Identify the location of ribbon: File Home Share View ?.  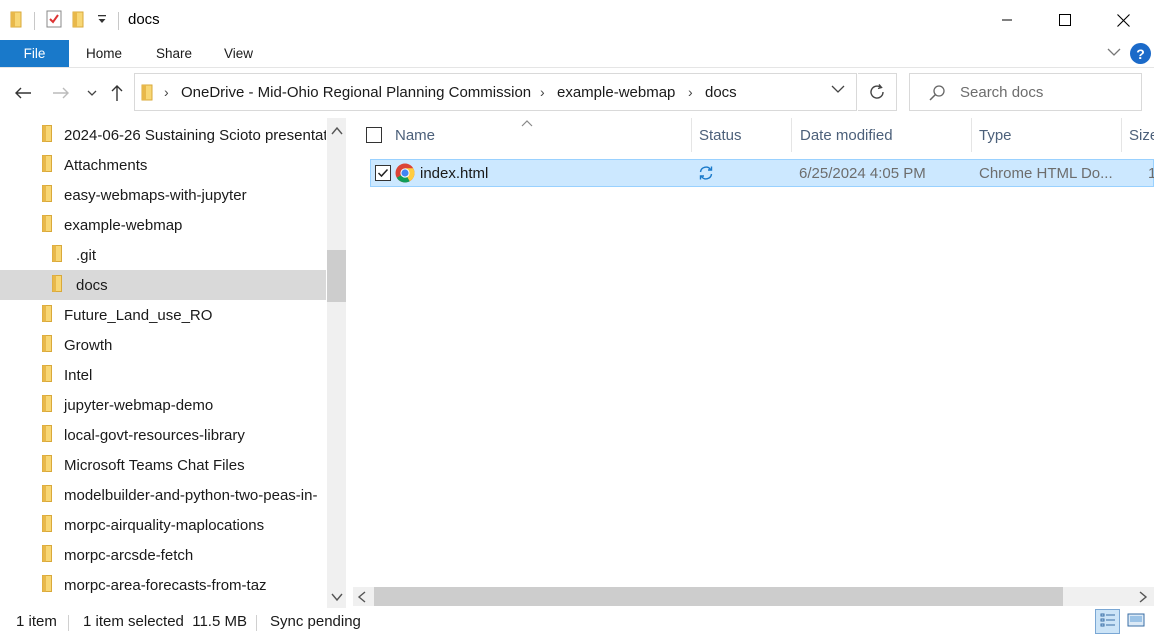
(577, 54).